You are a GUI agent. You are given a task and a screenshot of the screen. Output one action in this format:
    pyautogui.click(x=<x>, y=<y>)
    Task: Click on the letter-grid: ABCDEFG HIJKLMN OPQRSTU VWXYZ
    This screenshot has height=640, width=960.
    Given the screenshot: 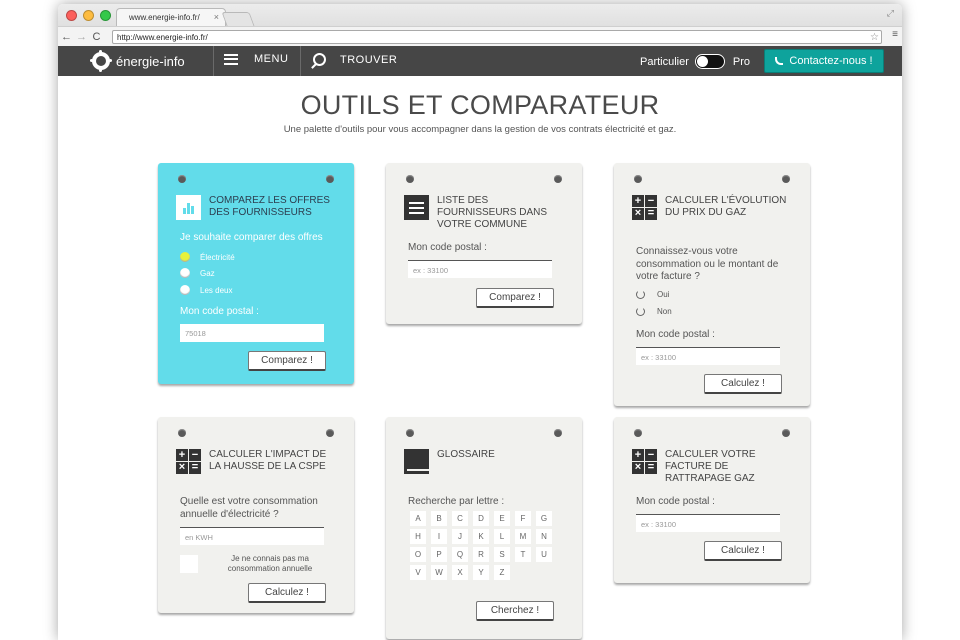 What is the action you would take?
    pyautogui.click(x=490, y=545)
    